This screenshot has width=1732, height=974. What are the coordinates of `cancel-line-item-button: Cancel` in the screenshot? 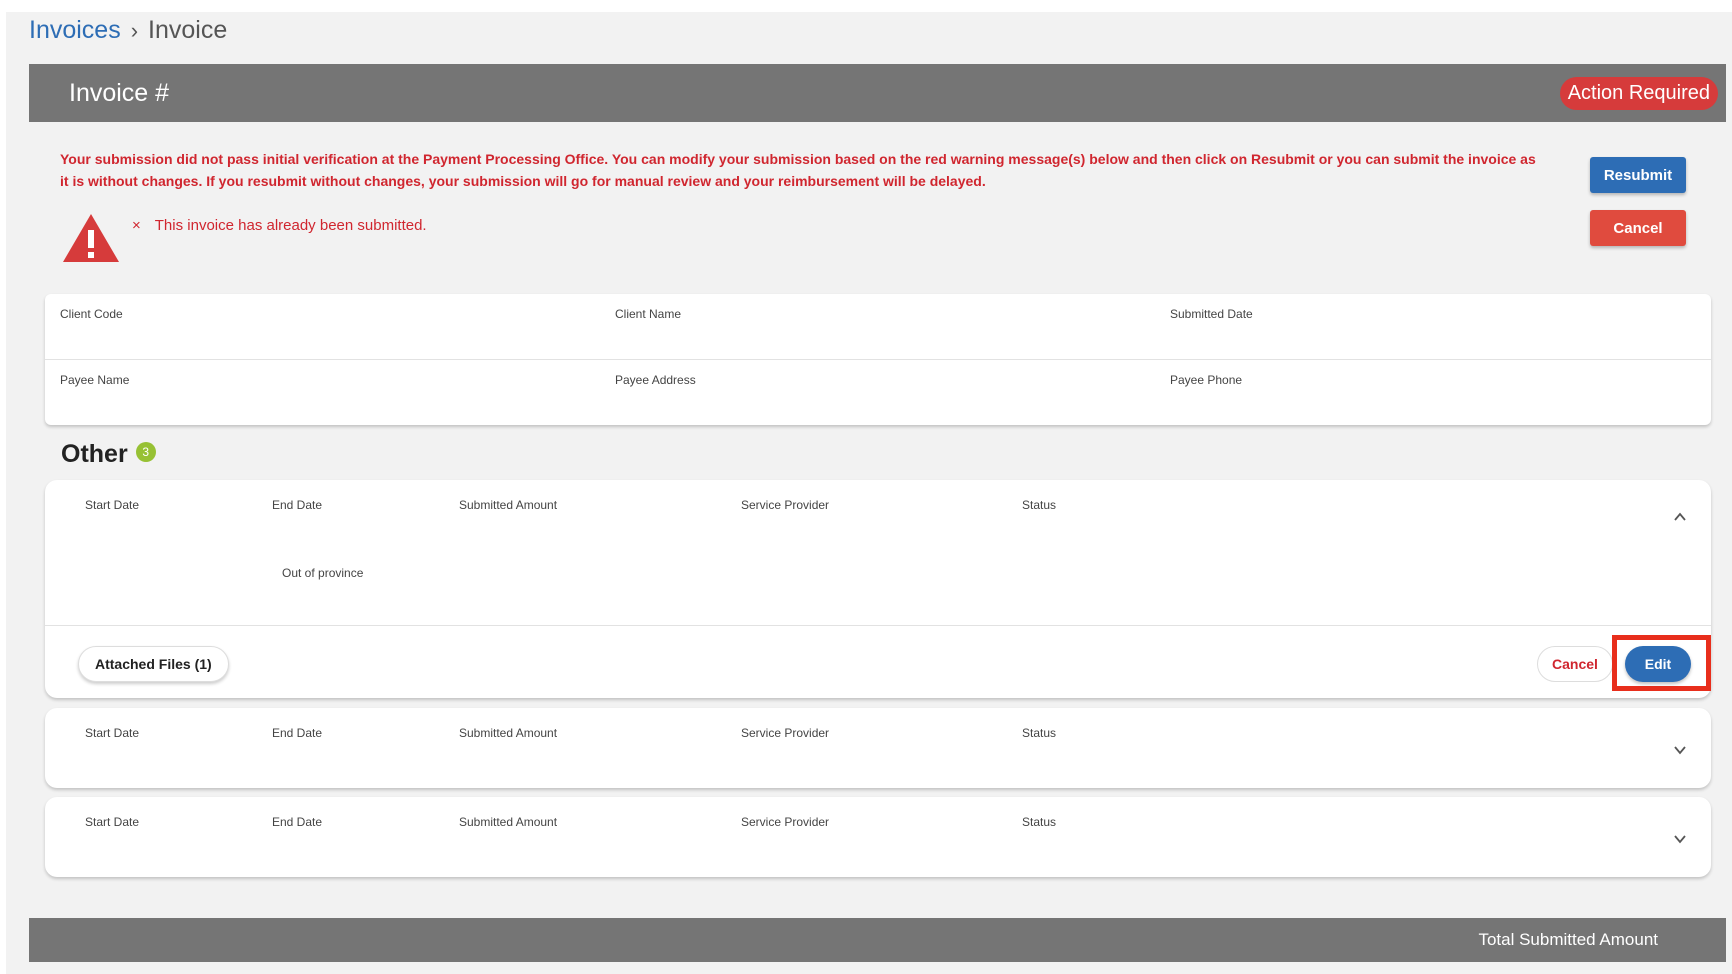 It's located at (1575, 664).